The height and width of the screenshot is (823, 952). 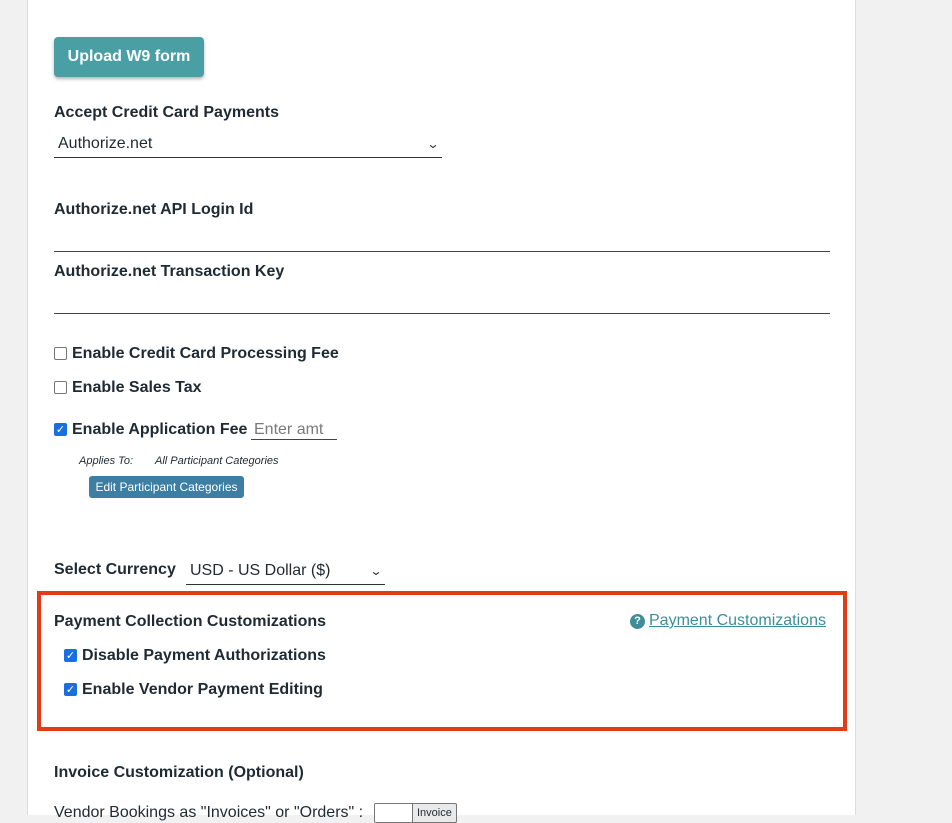 I want to click on api-login-label: Authorize.net API Login Id, so click(x=154, y=209).